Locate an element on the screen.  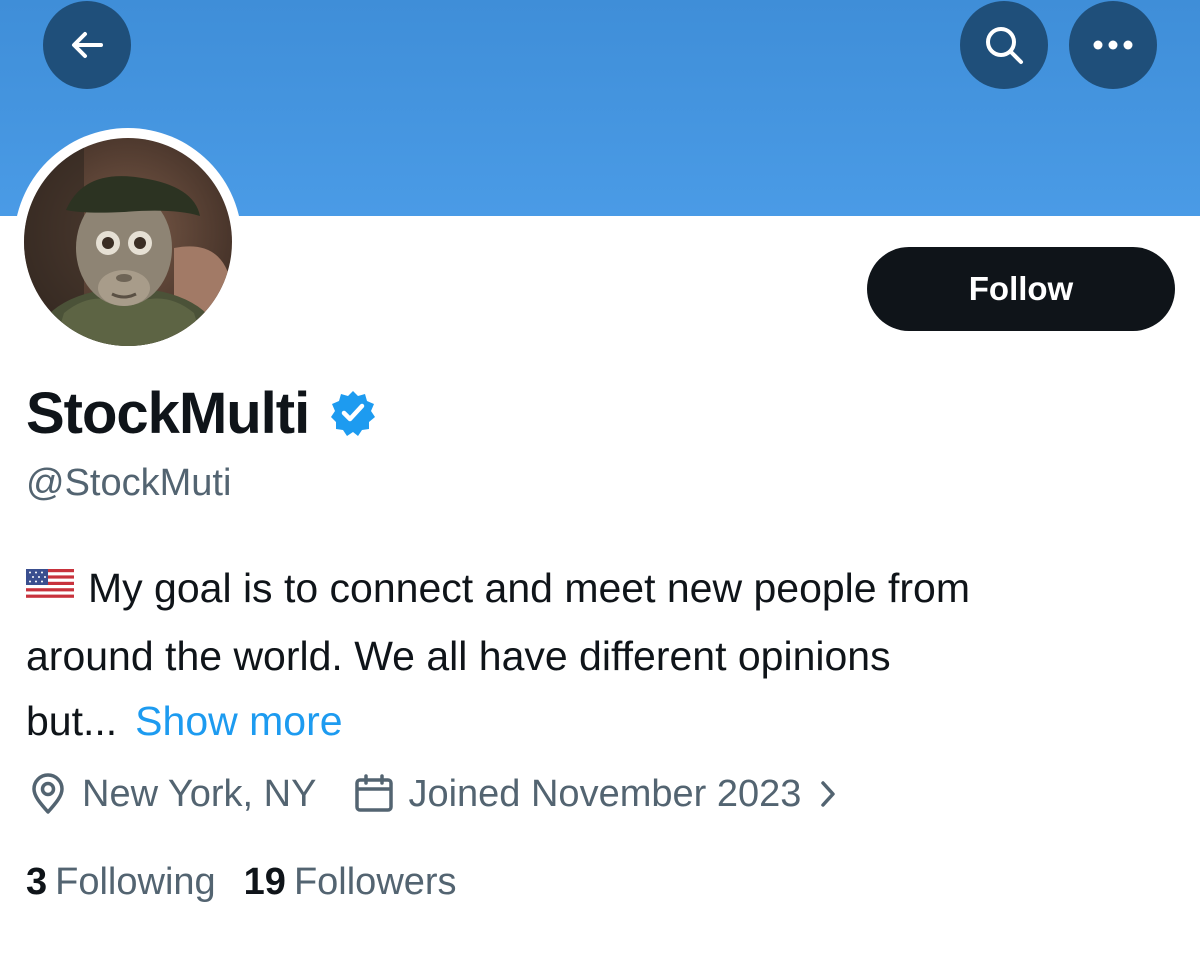
following-stat: 3 Following is located at coordinates (121, 882).